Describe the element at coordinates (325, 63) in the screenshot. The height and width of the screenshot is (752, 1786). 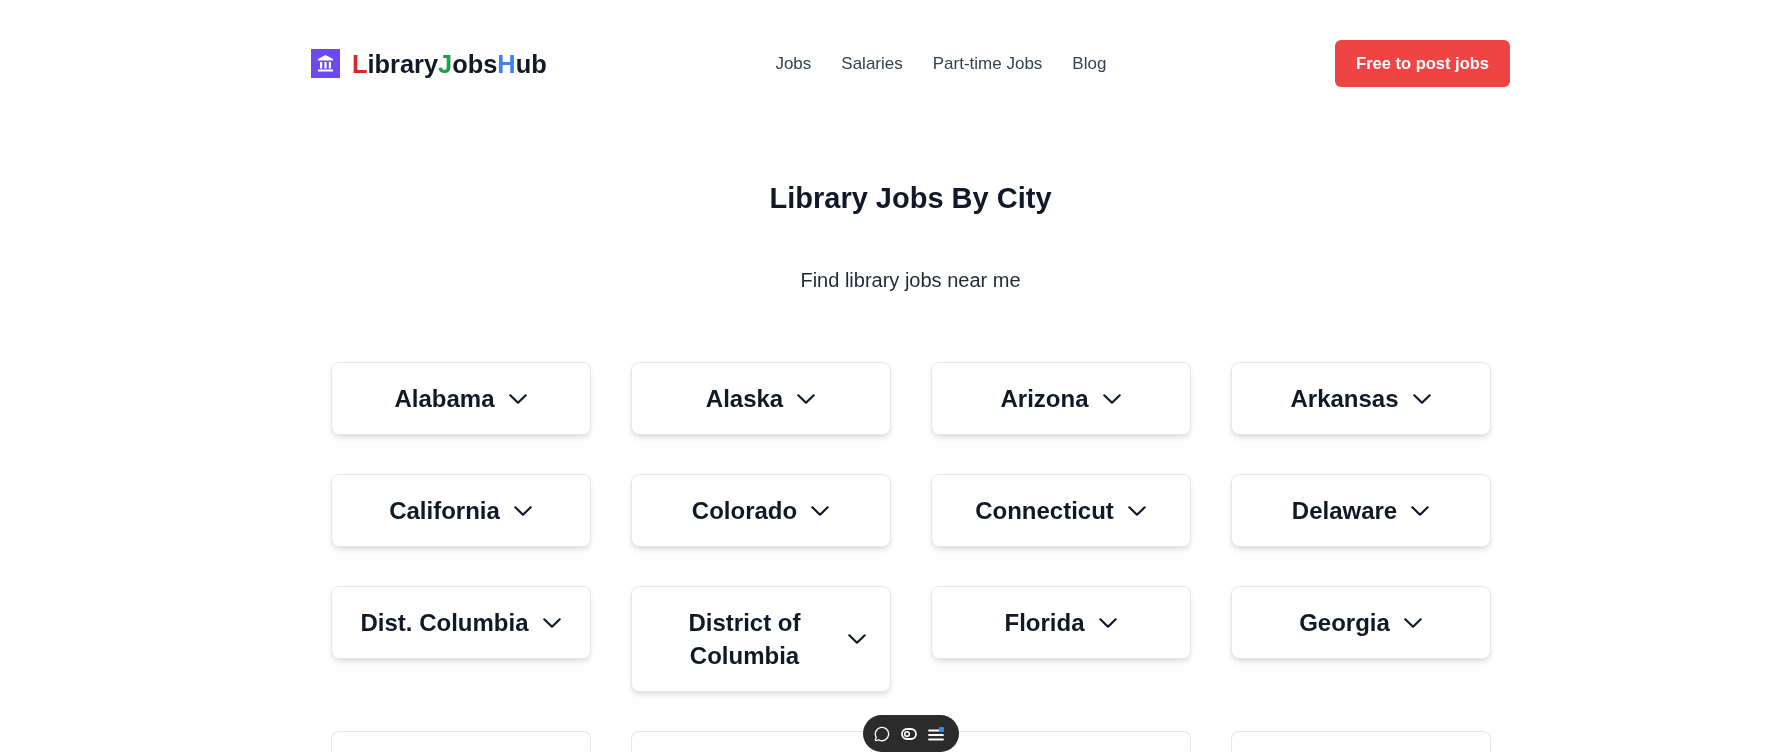
I see `logo-icon` at that location.